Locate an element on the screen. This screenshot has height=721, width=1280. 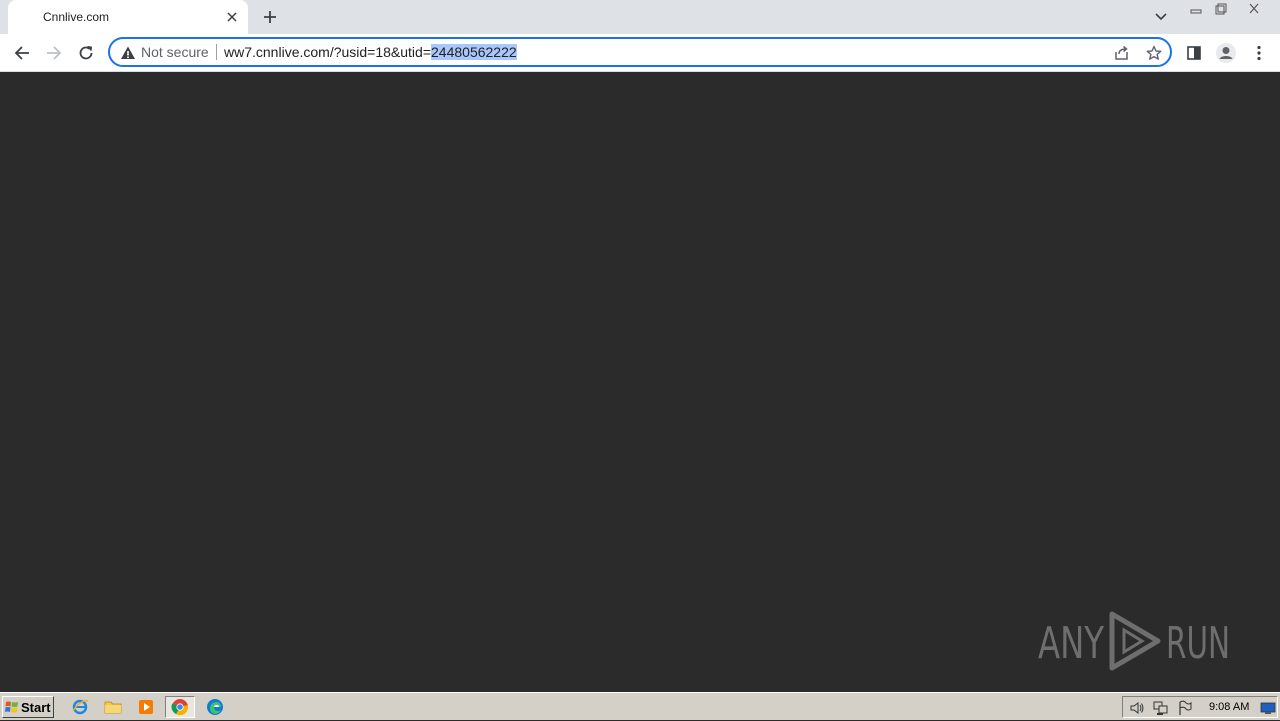
minimize-icon is located at coordinates (1196, 9).